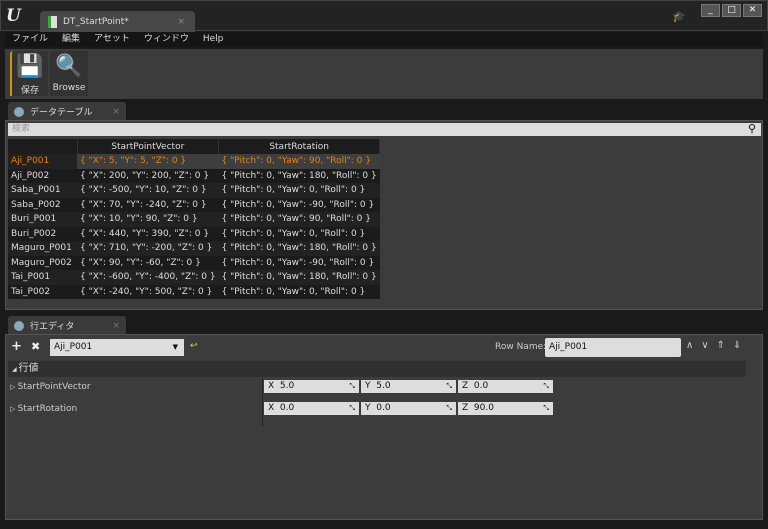 Image resolution: width=768 pixels, height=529 pixels. I want to click on start-point-vector-cell: { "X": 200, "Y": 200, "Z": 0 }, so click(148, 175).